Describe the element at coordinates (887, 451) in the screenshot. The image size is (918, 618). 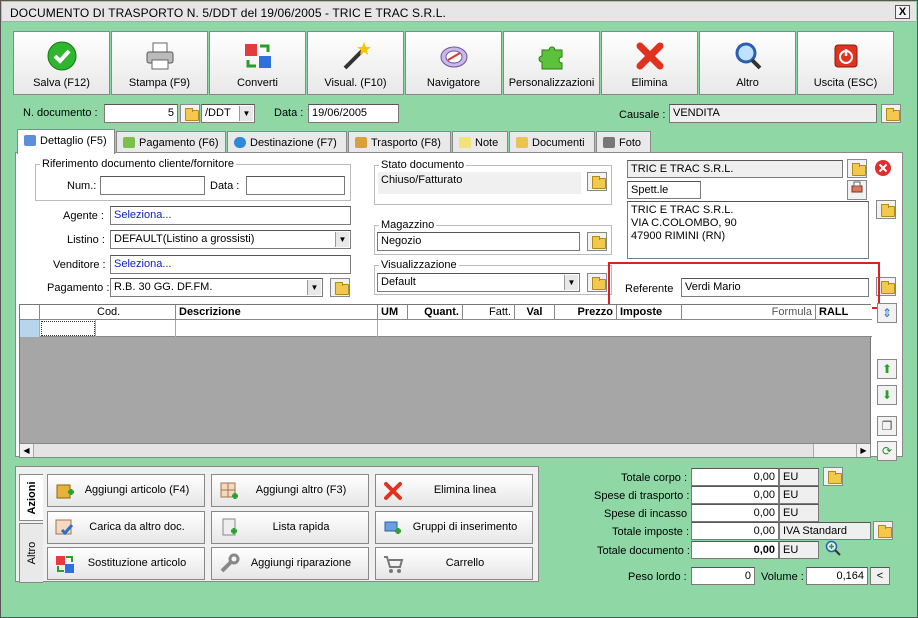
I see `refresh-row-button: ⟳` at that location.